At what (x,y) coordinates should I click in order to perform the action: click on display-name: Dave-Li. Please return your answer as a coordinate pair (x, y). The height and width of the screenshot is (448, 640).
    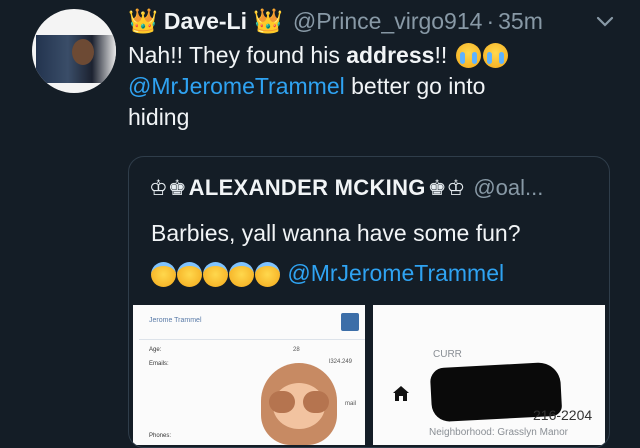
    Looking at the image, I should click on (205, 21).